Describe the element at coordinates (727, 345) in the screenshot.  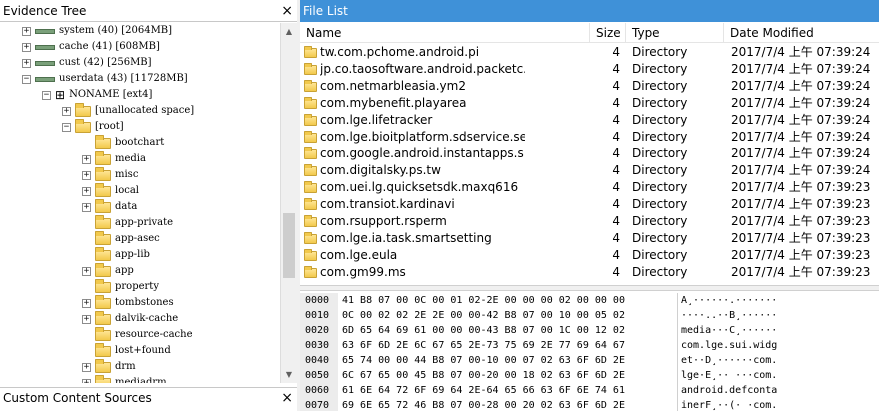
I see `hex-ascii: com.lge.sui.widg` at that location.